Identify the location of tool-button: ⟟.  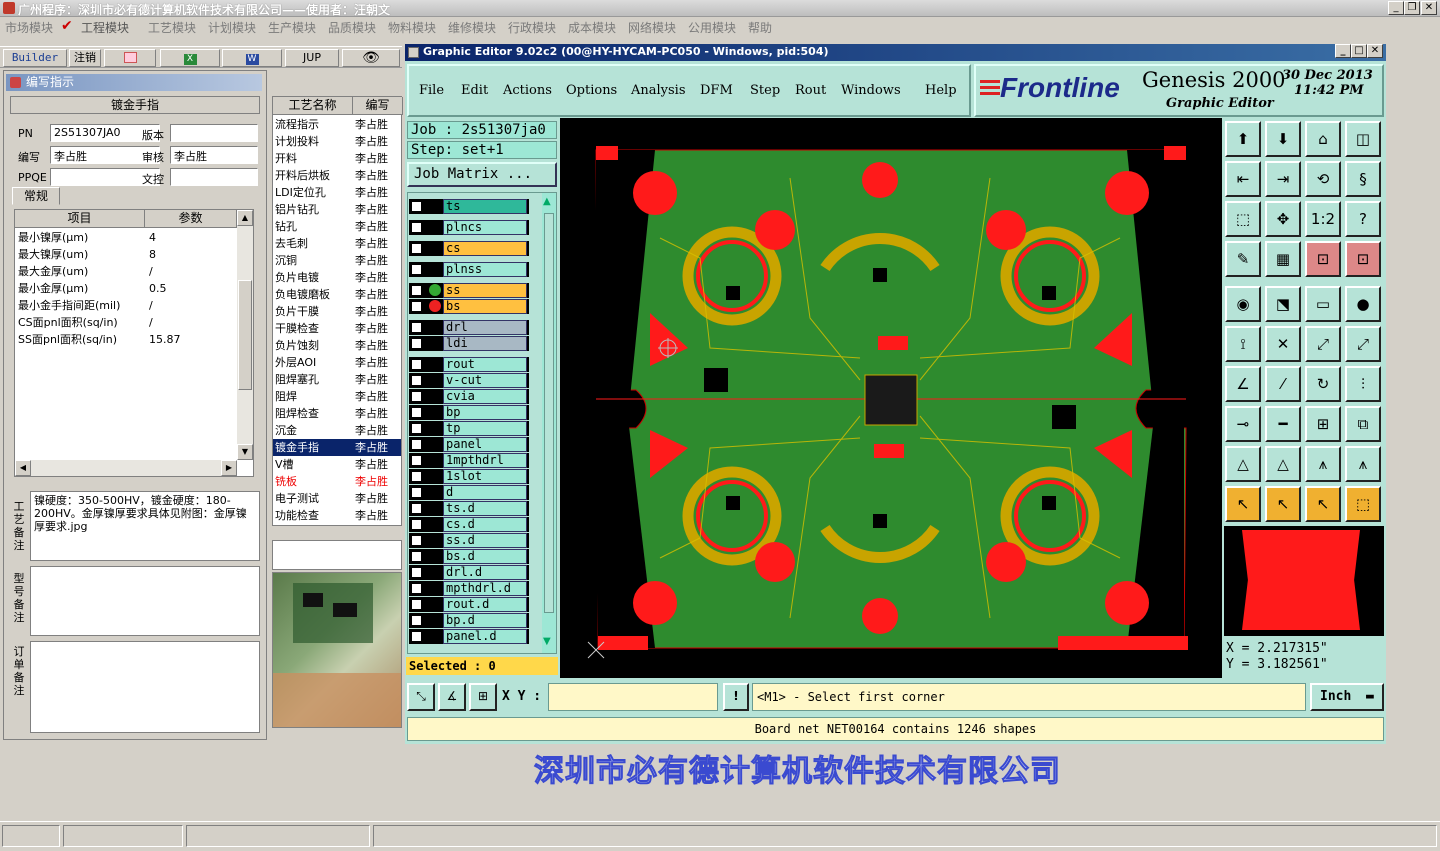
(1243, 344).